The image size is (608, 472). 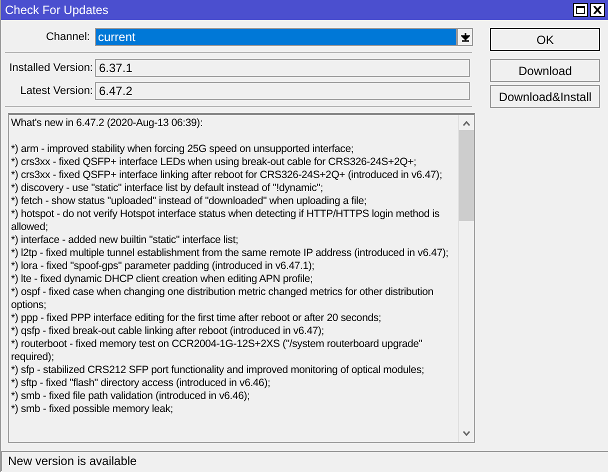 What do you see at coordinates (163, 266) in the screenshot?
I see `release-note: *) lora - fixed "spoof-gps" parameter padding (introduced in v6.47.1);` at bounding box center [163, 266].